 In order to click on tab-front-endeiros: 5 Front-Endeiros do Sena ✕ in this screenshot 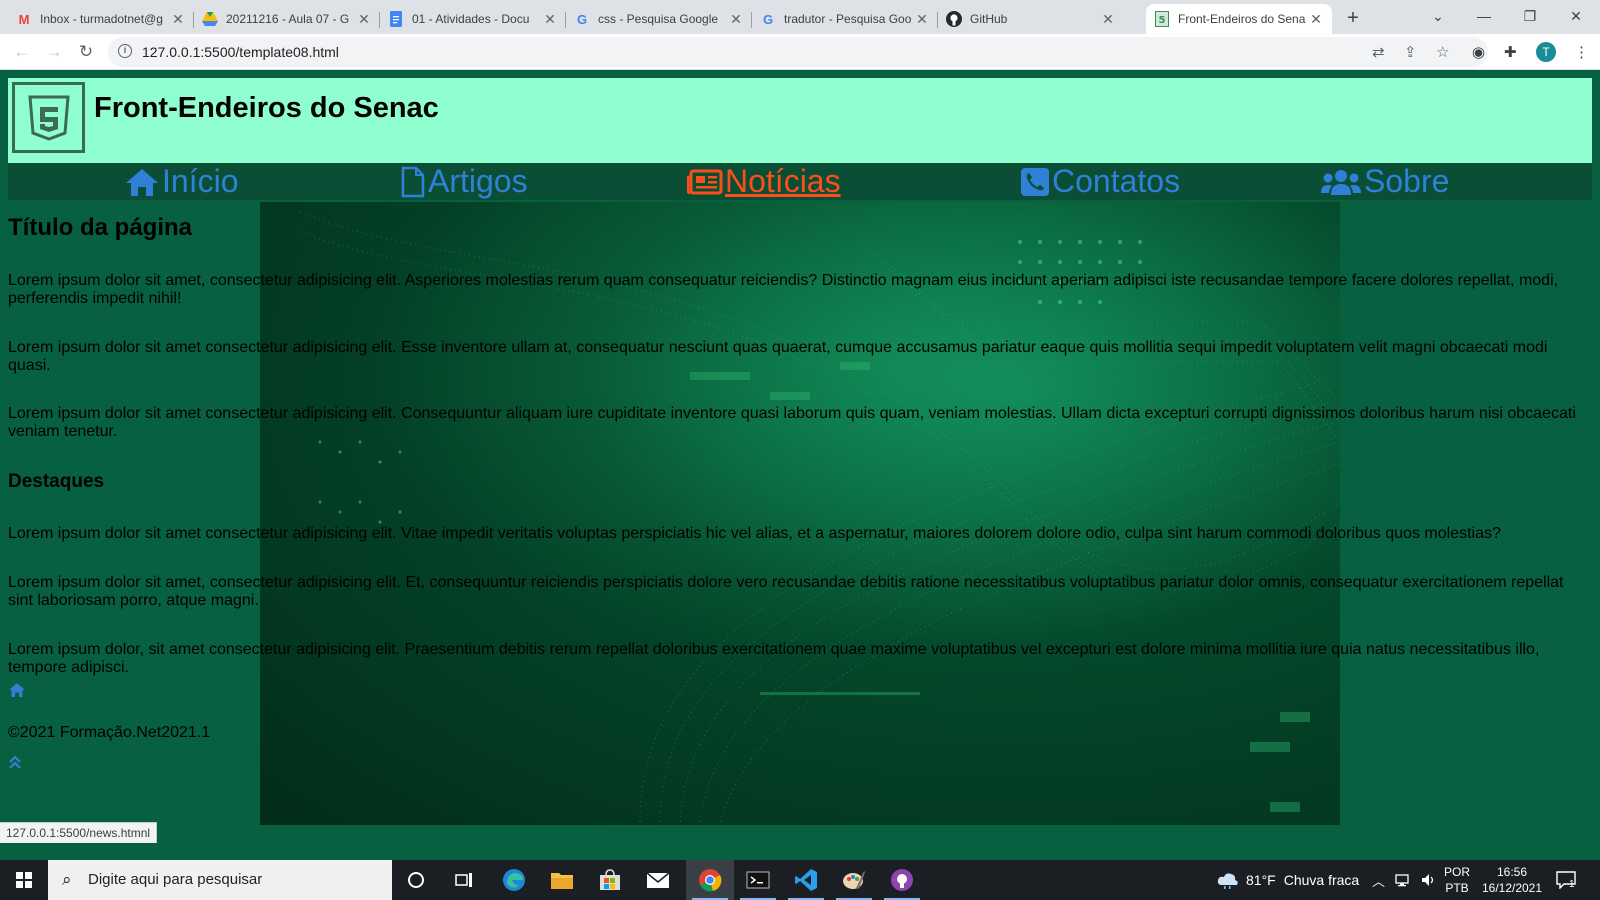, I will do `click(1239, 19)`.